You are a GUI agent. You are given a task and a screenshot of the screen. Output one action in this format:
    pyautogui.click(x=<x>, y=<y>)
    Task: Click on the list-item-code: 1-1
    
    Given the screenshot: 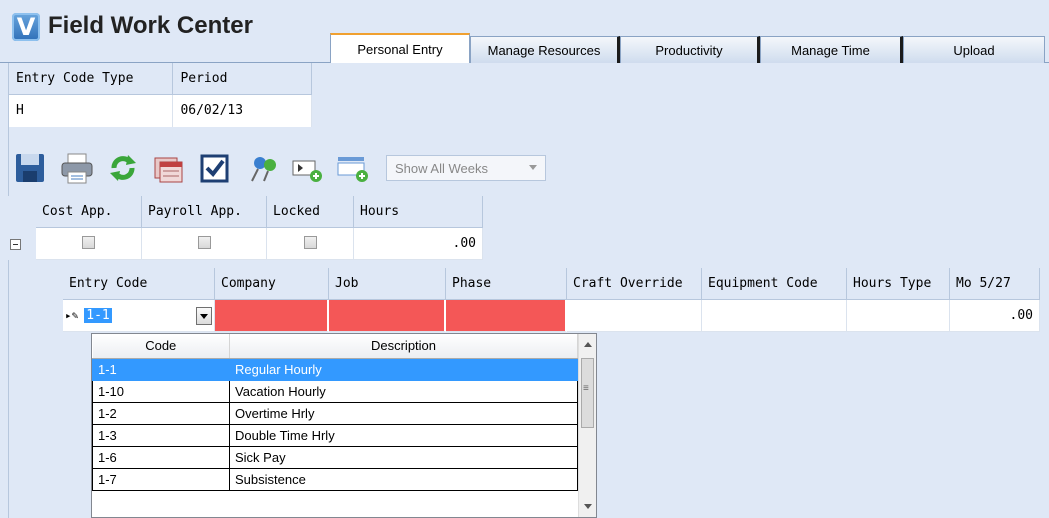 What is the action you would take?
    pyautogui.click(x=161, y=369)
    